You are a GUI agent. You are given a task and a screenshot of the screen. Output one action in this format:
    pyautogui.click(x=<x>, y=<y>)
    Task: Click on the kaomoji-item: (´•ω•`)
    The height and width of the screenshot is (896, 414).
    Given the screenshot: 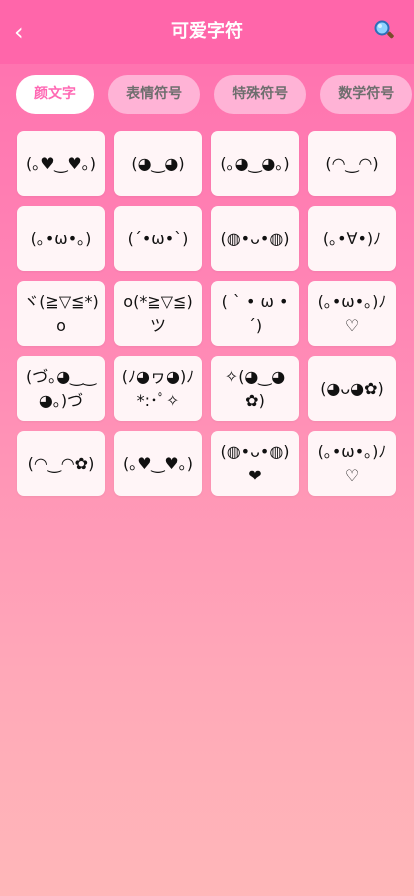 What is the action you would take?
    pyautogui.click(x=158, y=238)
    